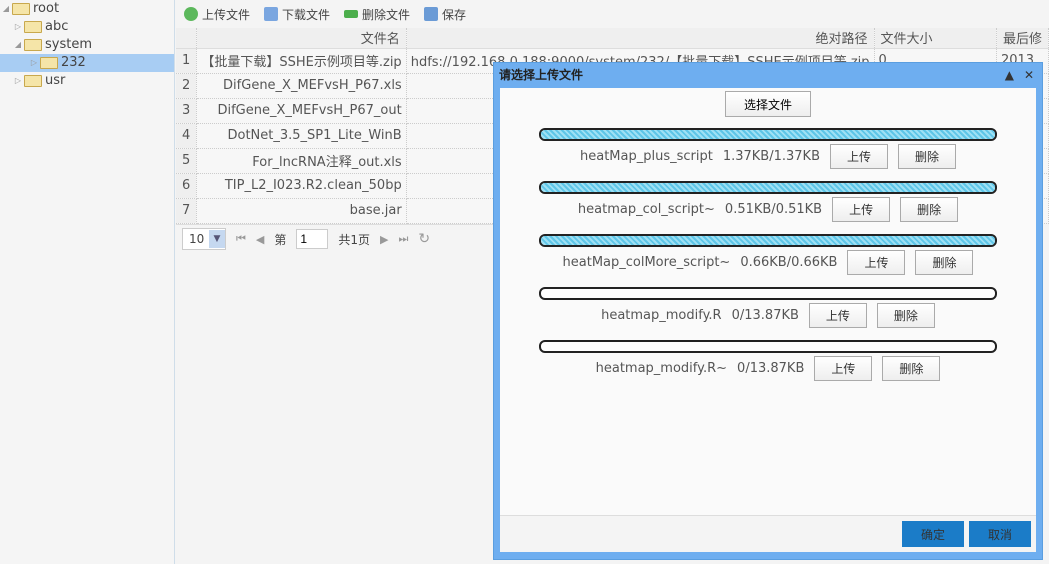 The width and height of the screenshot is (1049, 564). I want to click on upload-file-item: heatmap_modify.R~ 0/13.87KB 上传 删除, so click(768, 368).